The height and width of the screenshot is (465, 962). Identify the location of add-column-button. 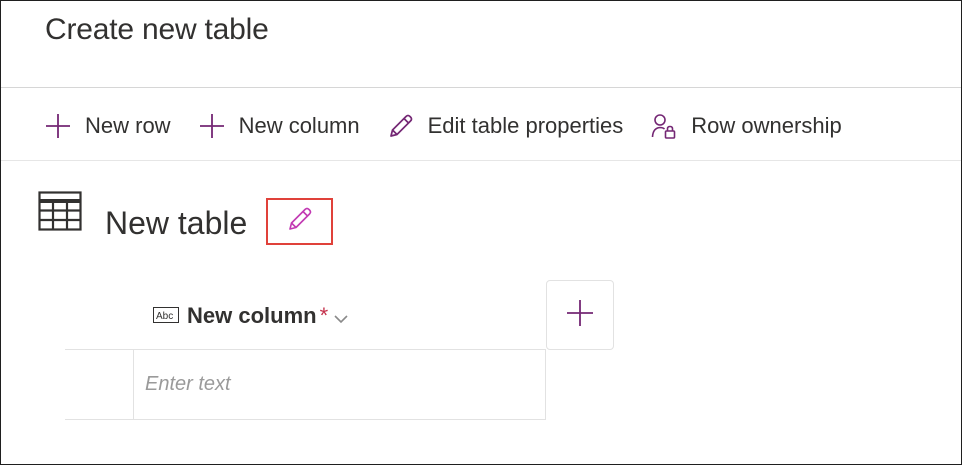
(580, 315).